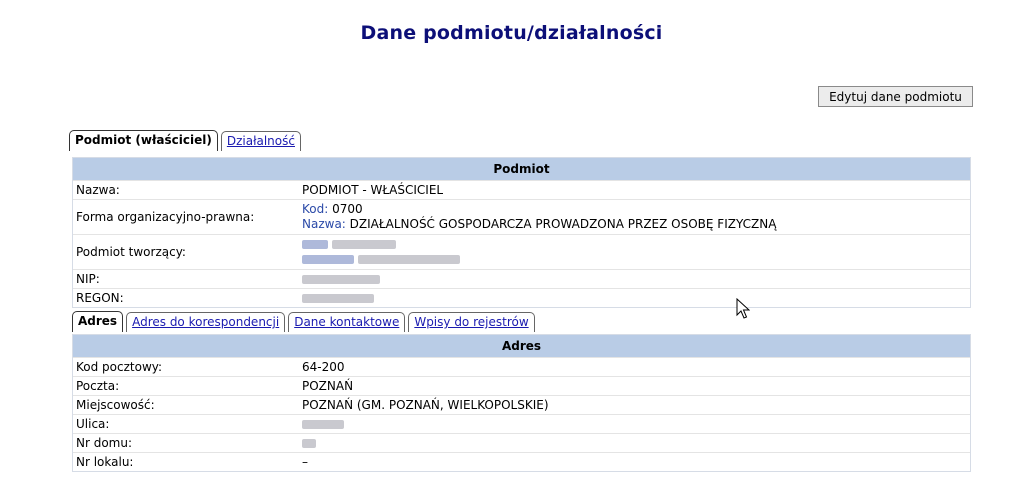 The width and height of the screenshot is (1023, 486). What do you see at coordinates (636, 279) in the screenshot?
I see `nip-value-redacted` at bounding box center [636, 279].